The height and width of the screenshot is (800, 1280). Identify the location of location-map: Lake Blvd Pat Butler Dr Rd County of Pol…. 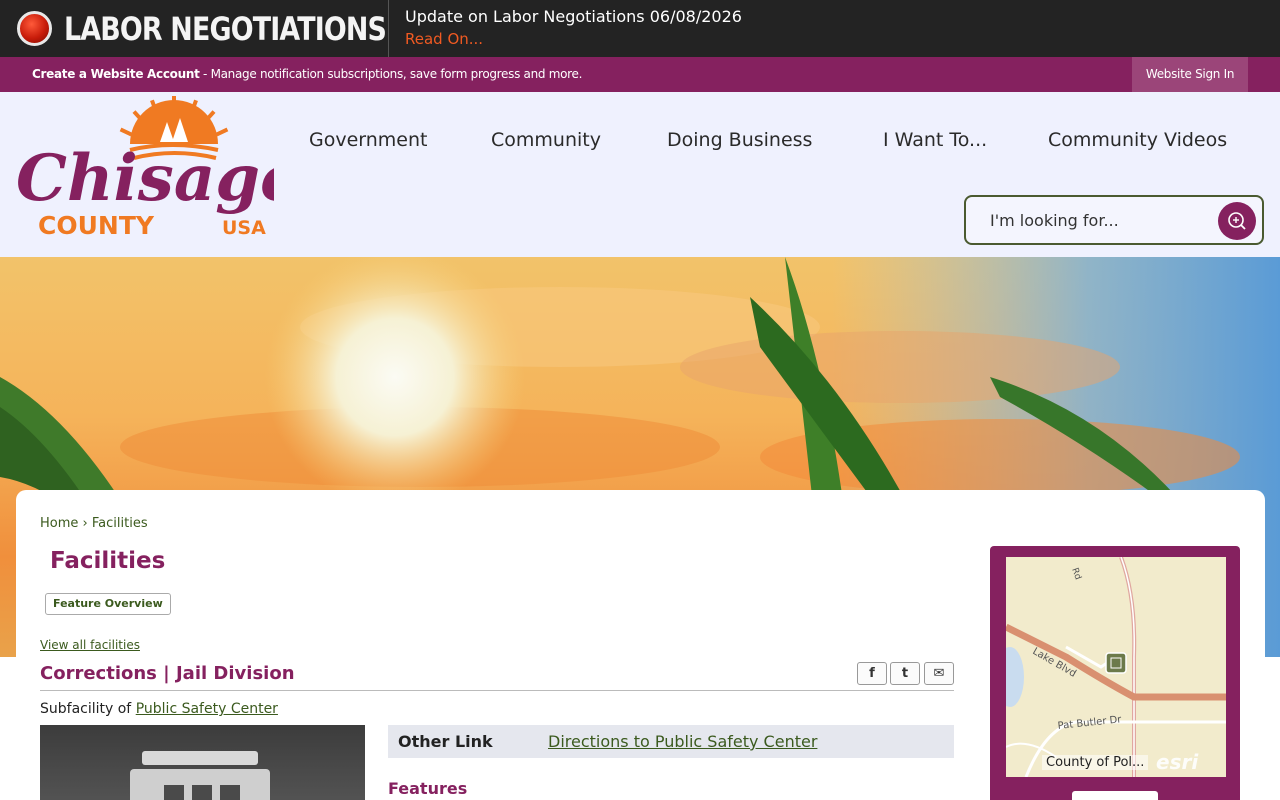
(1116, 667).